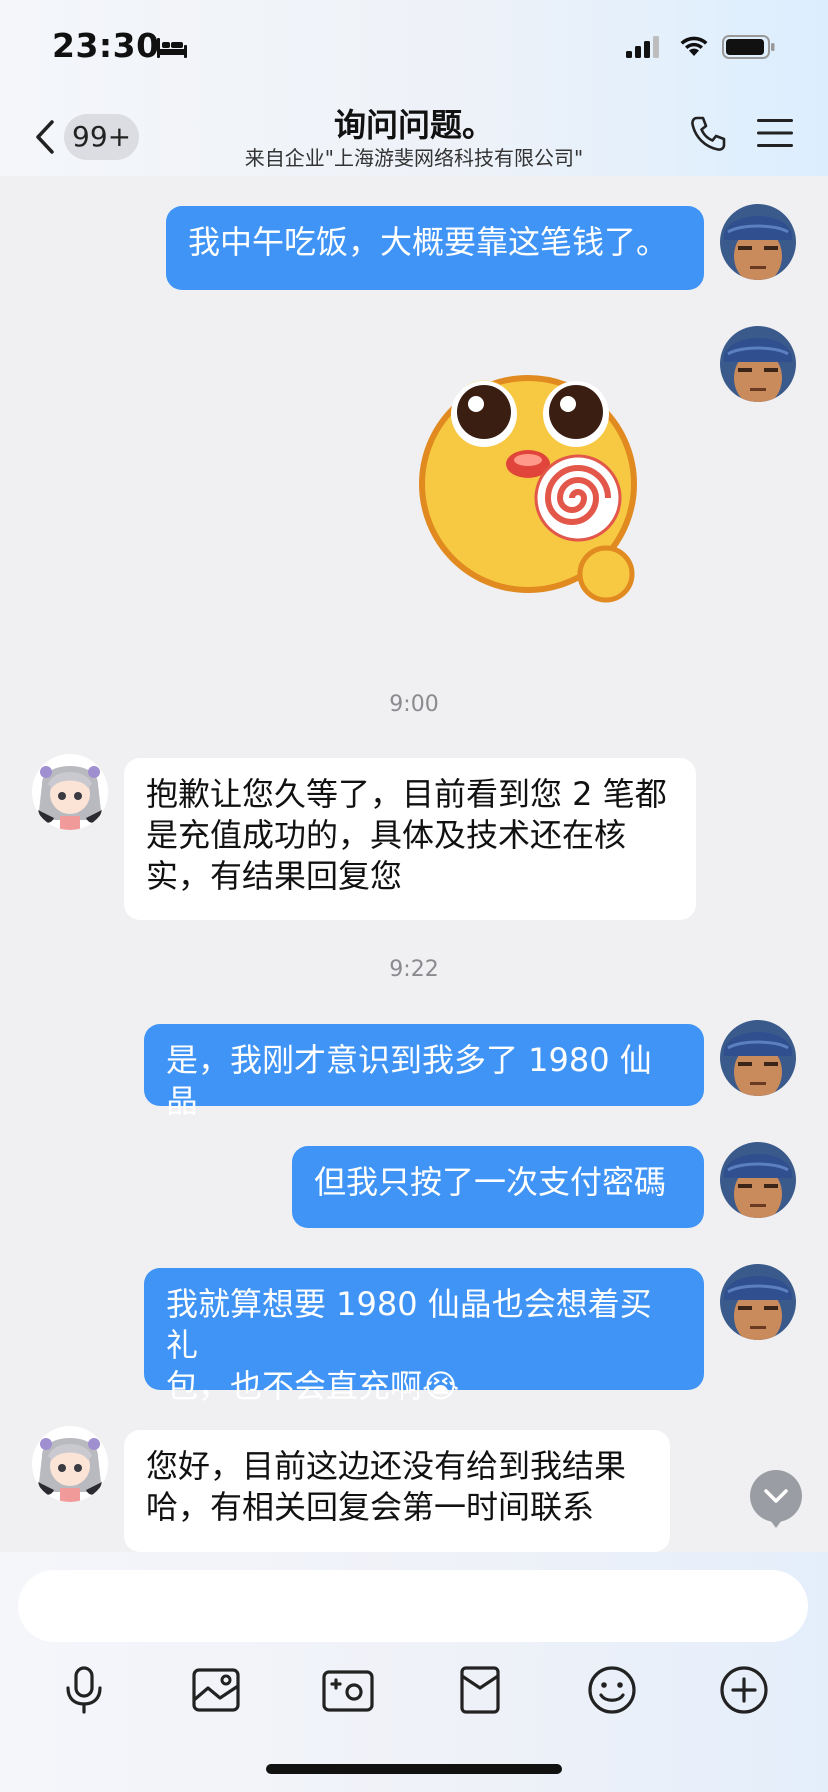  What do you see at coordinates (106, 45) in the screenshot?
I see `status-time: 23:30` at bounding box center [106, 45].